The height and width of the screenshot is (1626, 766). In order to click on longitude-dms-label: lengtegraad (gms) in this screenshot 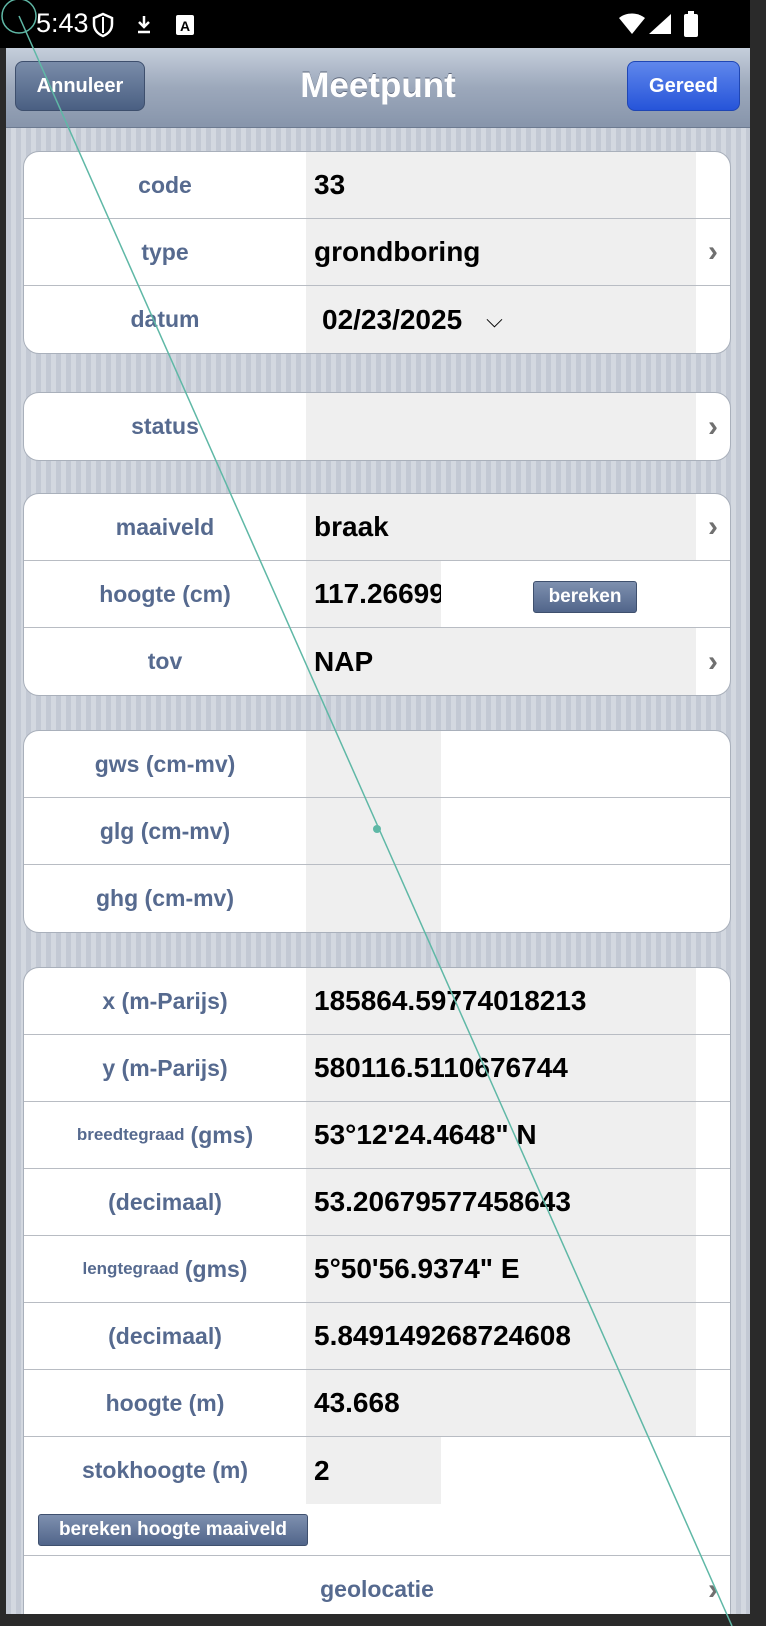, I will do `click(165, 1269)`.